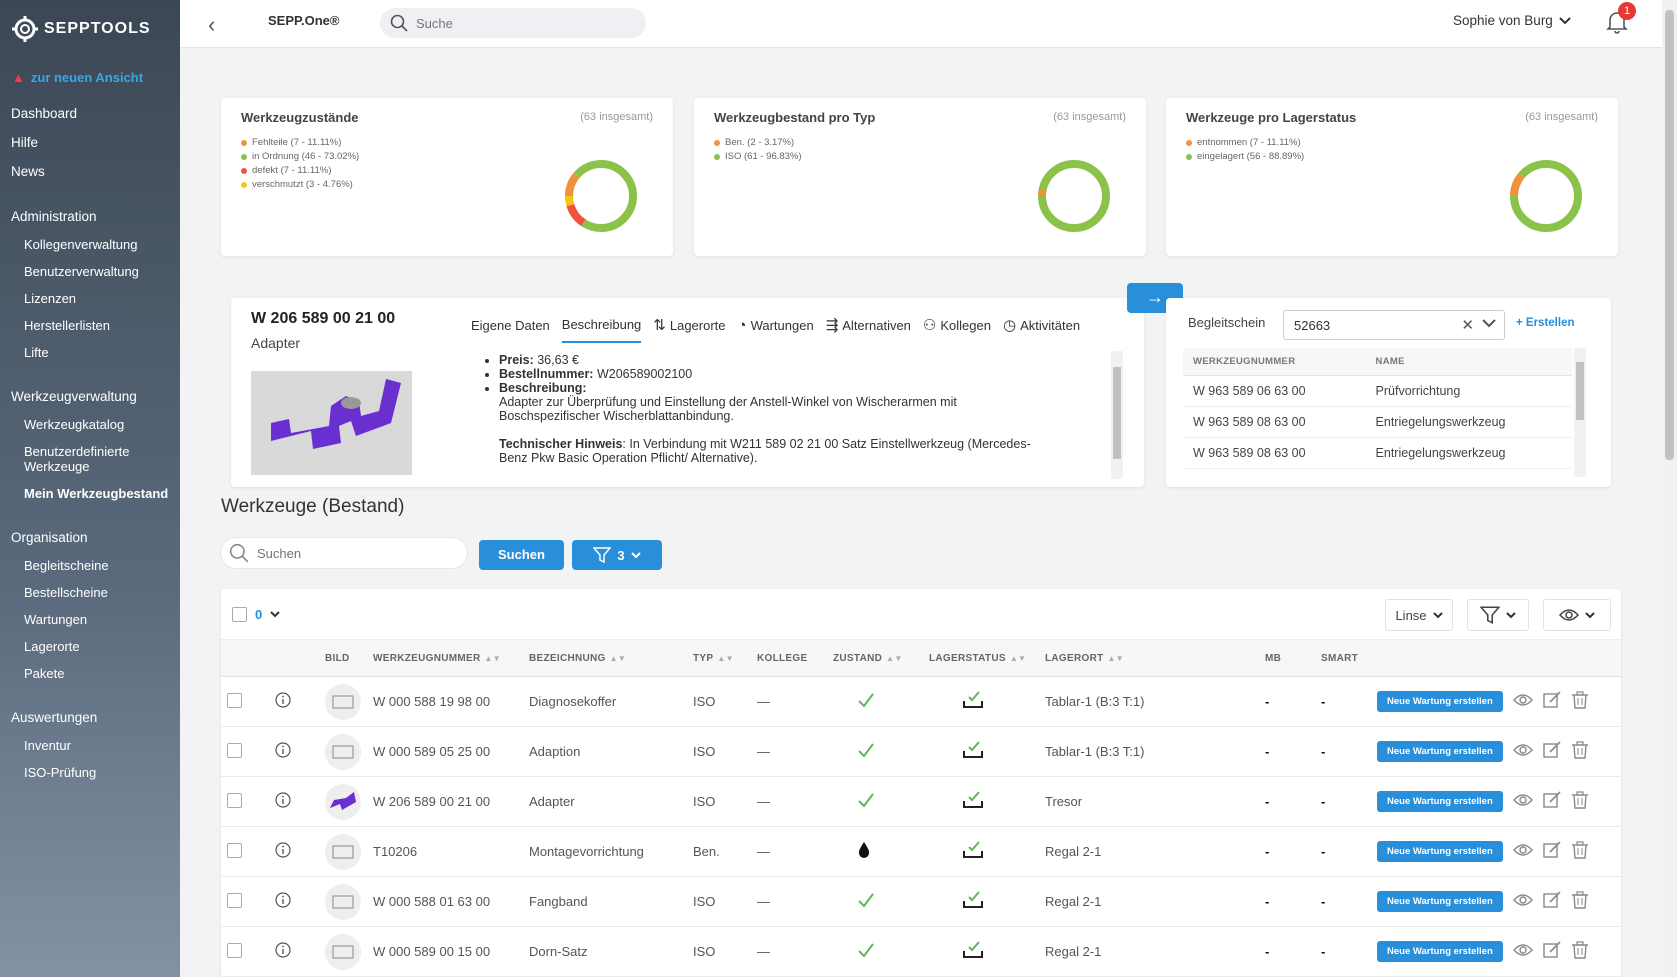  What do you see at coordinates (605, 658) in the screenshot?
I see `col-bezeichnung: BEZEICHNUNG ▲▼` at bounding box center [605, 658].